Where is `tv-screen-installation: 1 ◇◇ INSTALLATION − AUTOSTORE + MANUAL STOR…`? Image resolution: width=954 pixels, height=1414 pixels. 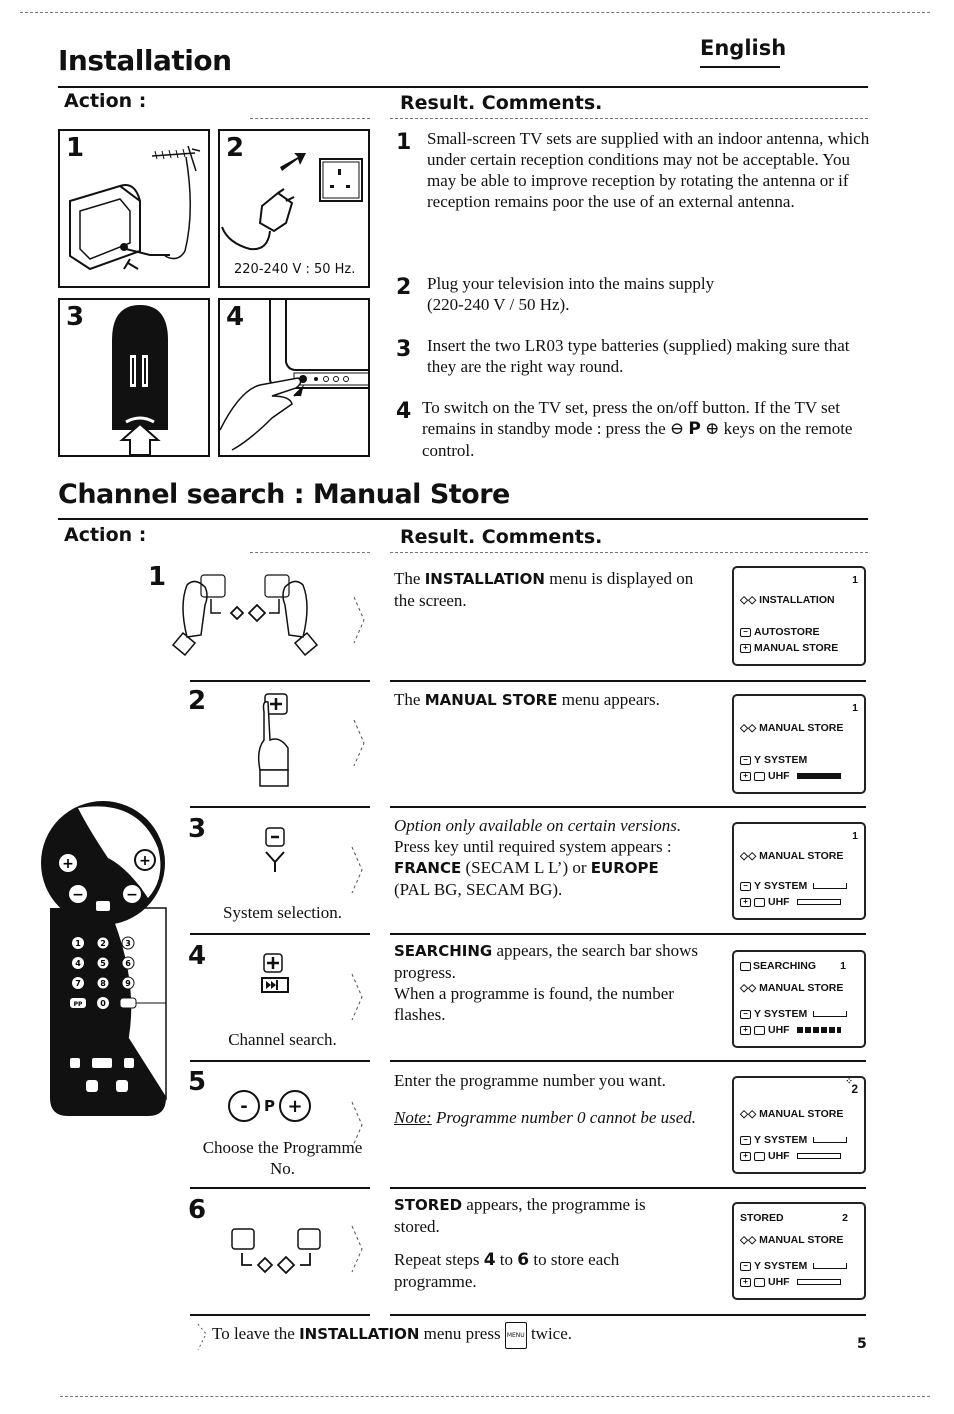
tv-screen-installation: 1 ◇◇ INSTALLATION − AUTOSTORE + MANUAL STOR… is located at coordinates (799, 616).